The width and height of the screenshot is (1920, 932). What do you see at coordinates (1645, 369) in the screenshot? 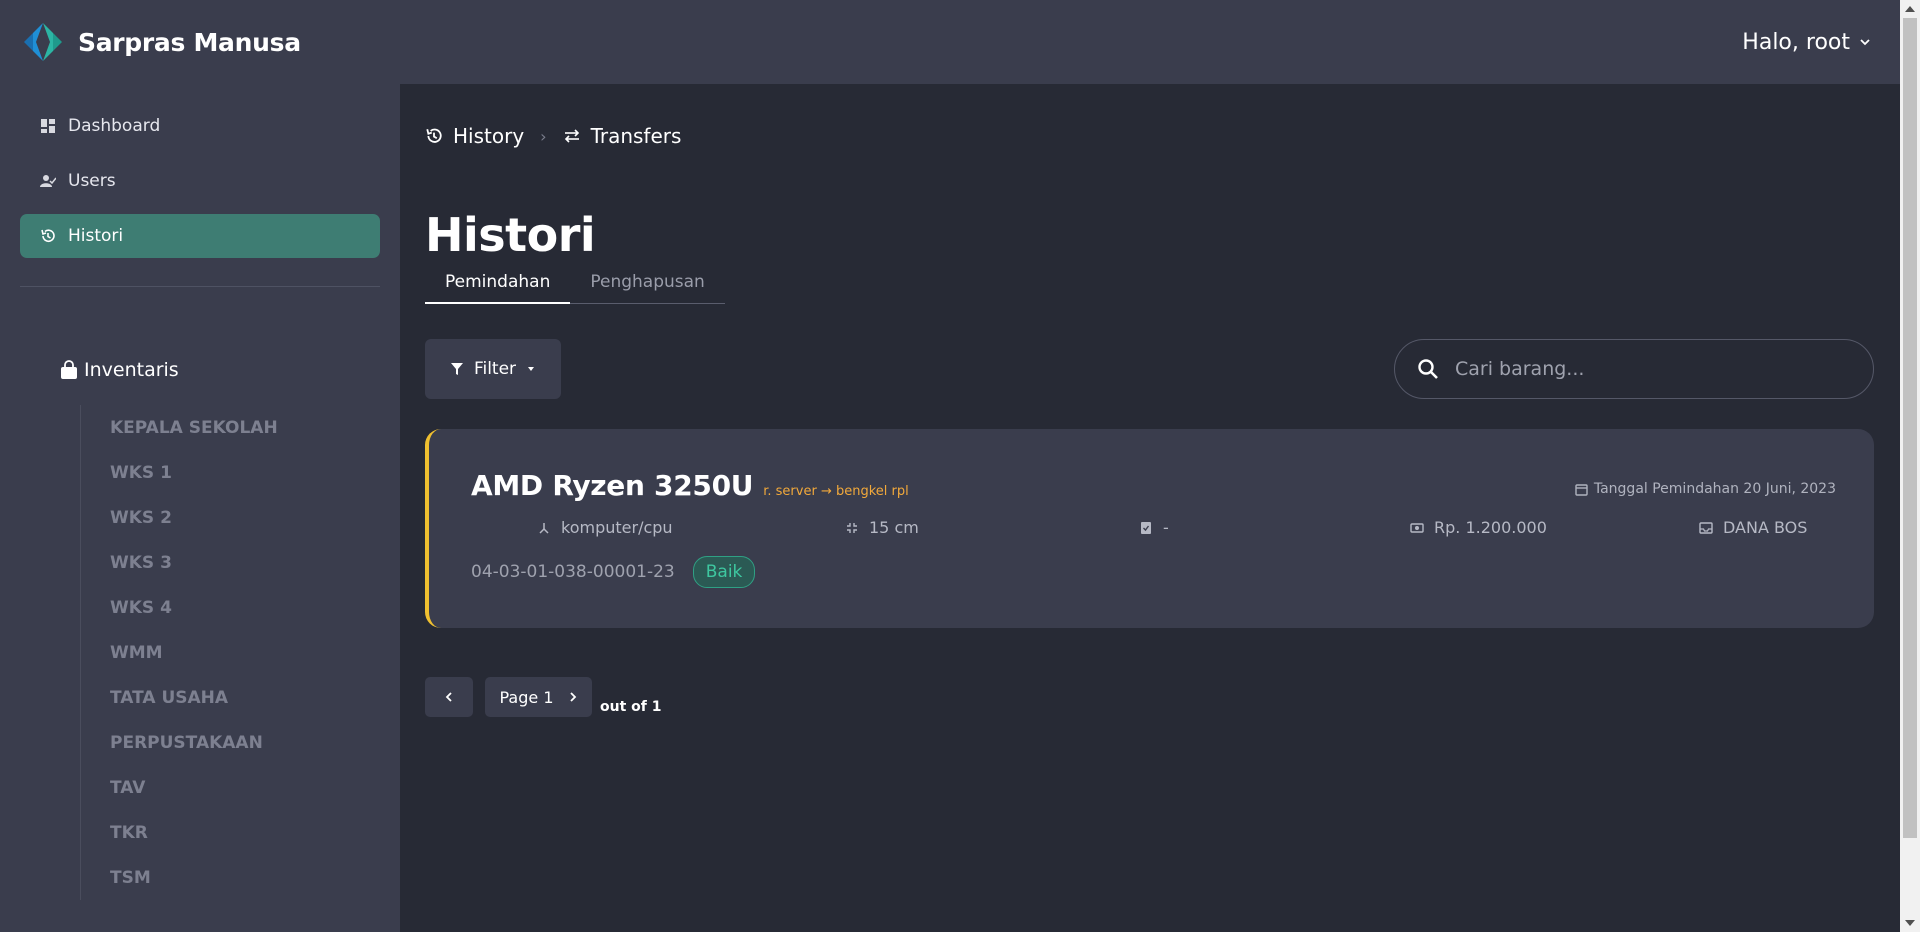
I see `search-input` at bounding box center [1645, 369].